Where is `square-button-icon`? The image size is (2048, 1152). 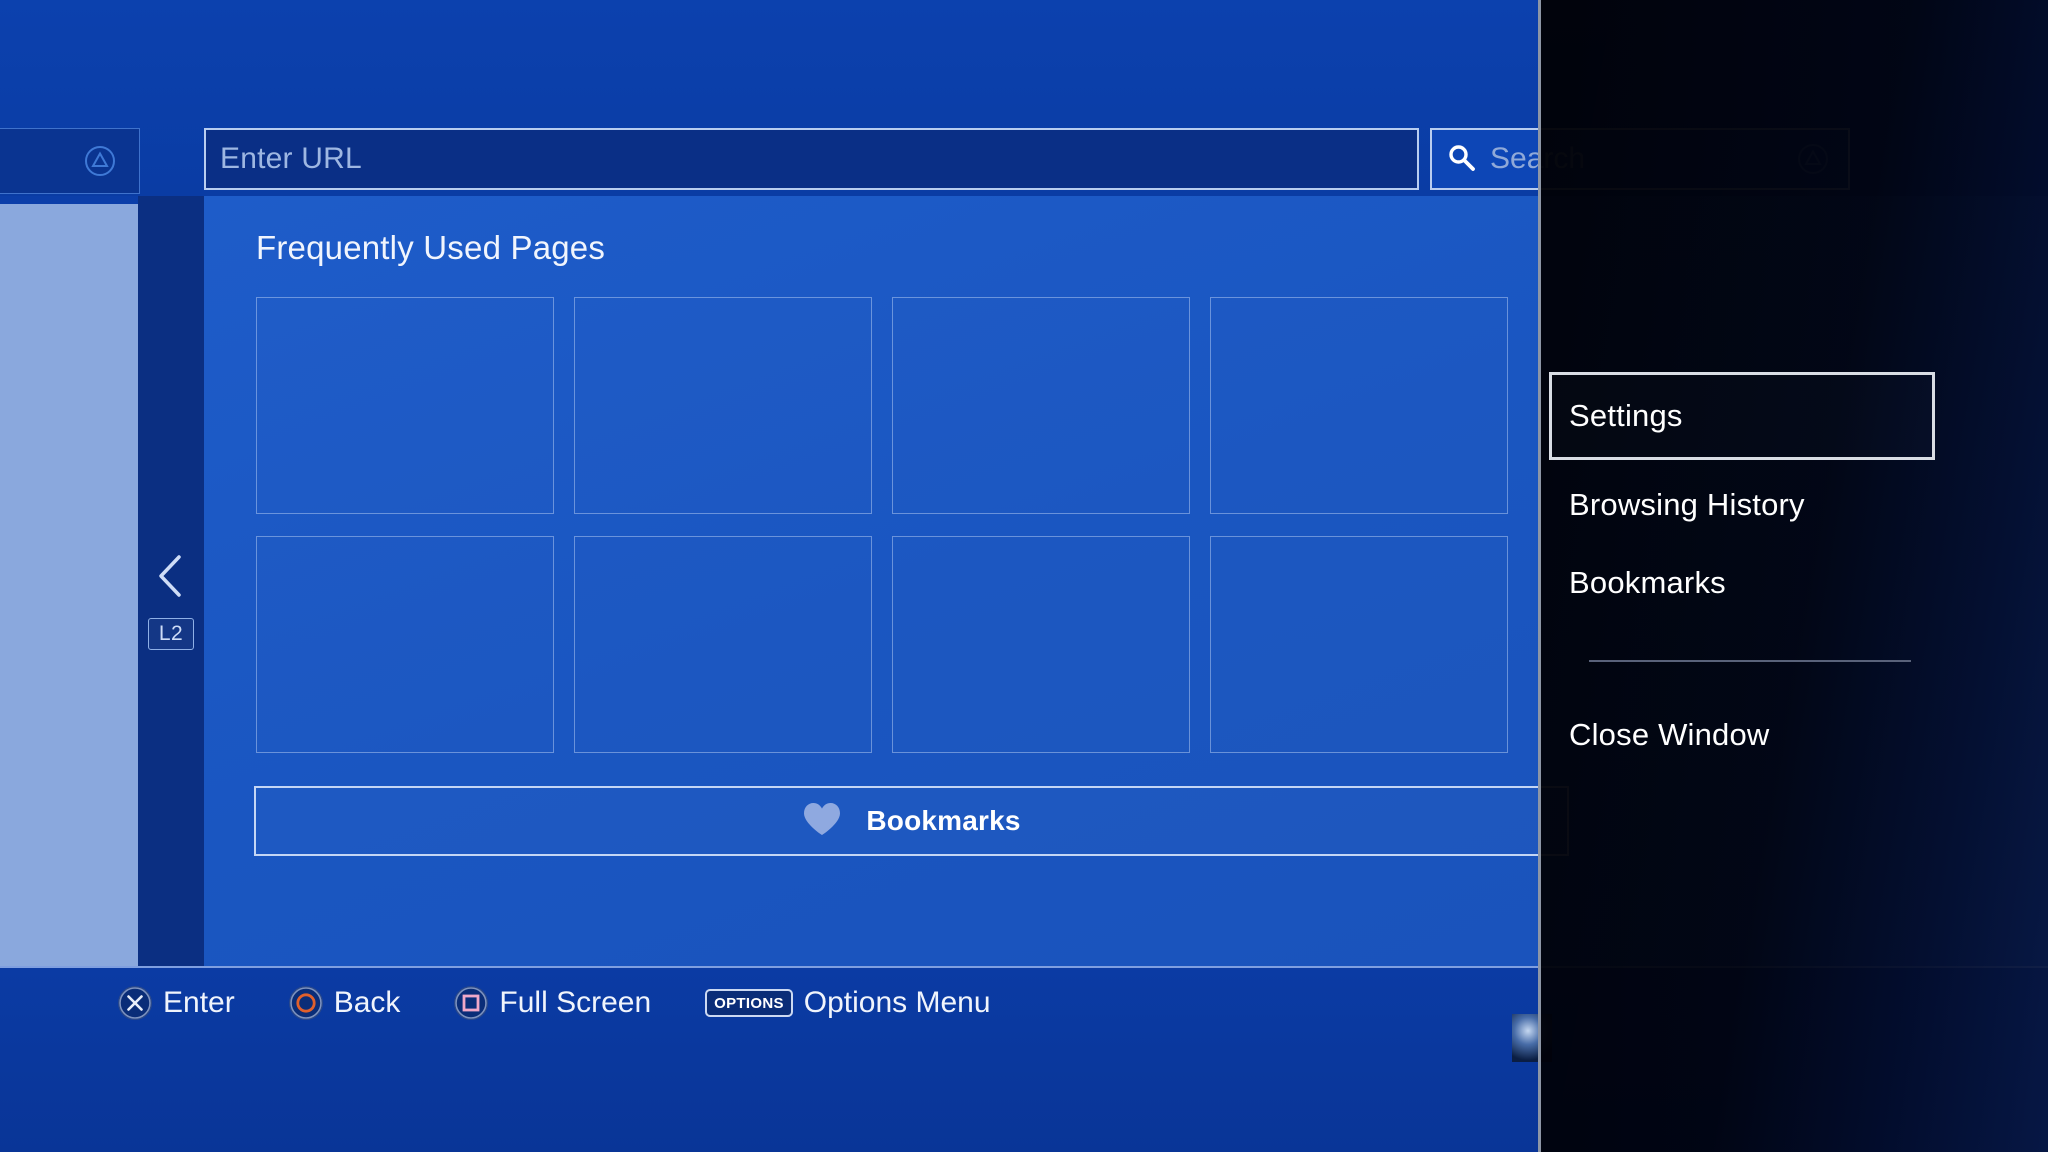
square-button-icon is located at coordinates (471, 1003).